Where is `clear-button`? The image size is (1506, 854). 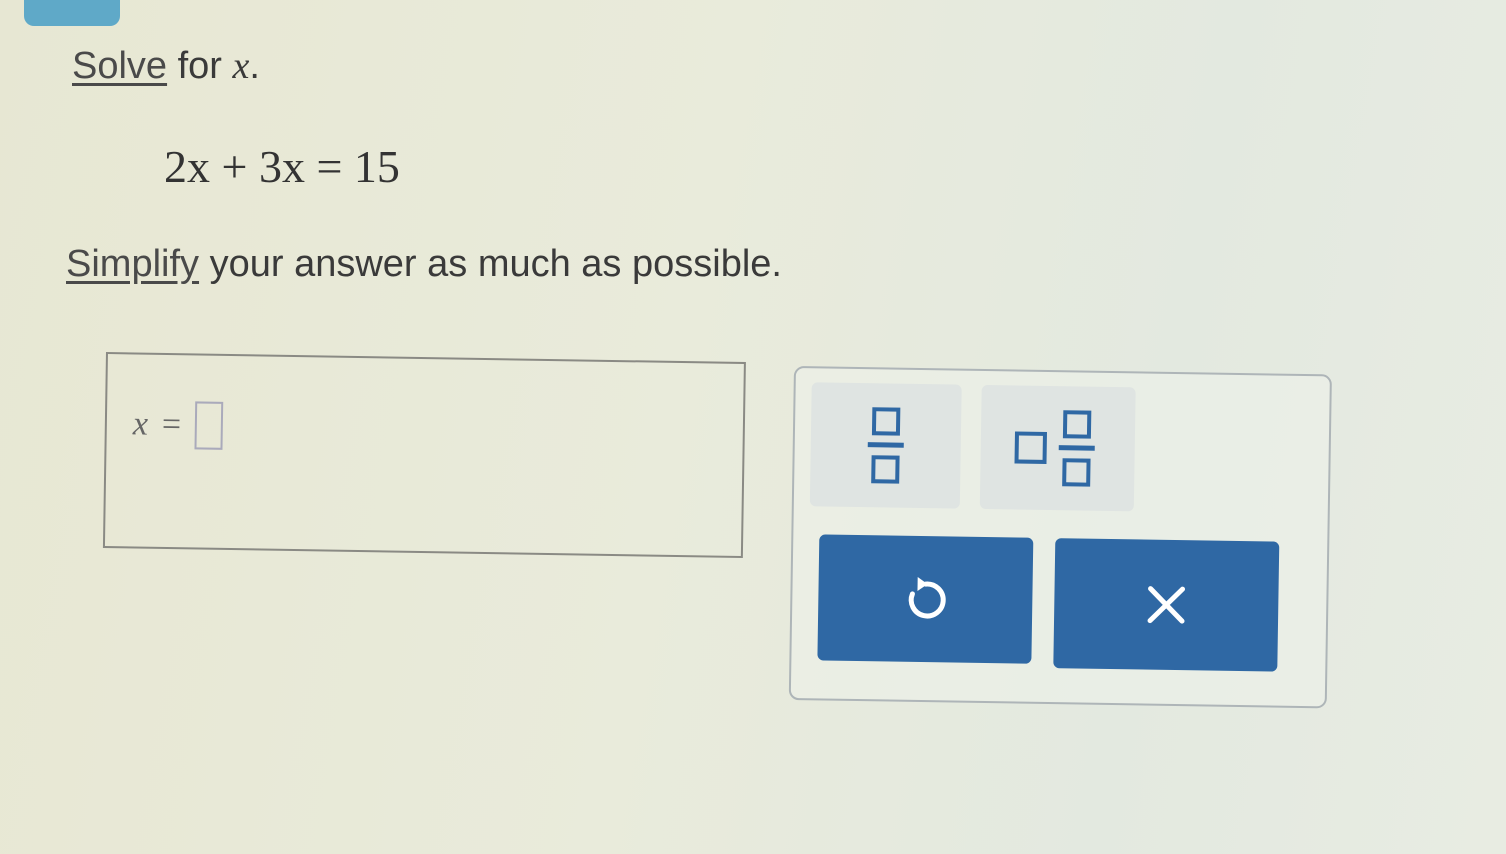 clear-button is located at coordinates (1166, 605).